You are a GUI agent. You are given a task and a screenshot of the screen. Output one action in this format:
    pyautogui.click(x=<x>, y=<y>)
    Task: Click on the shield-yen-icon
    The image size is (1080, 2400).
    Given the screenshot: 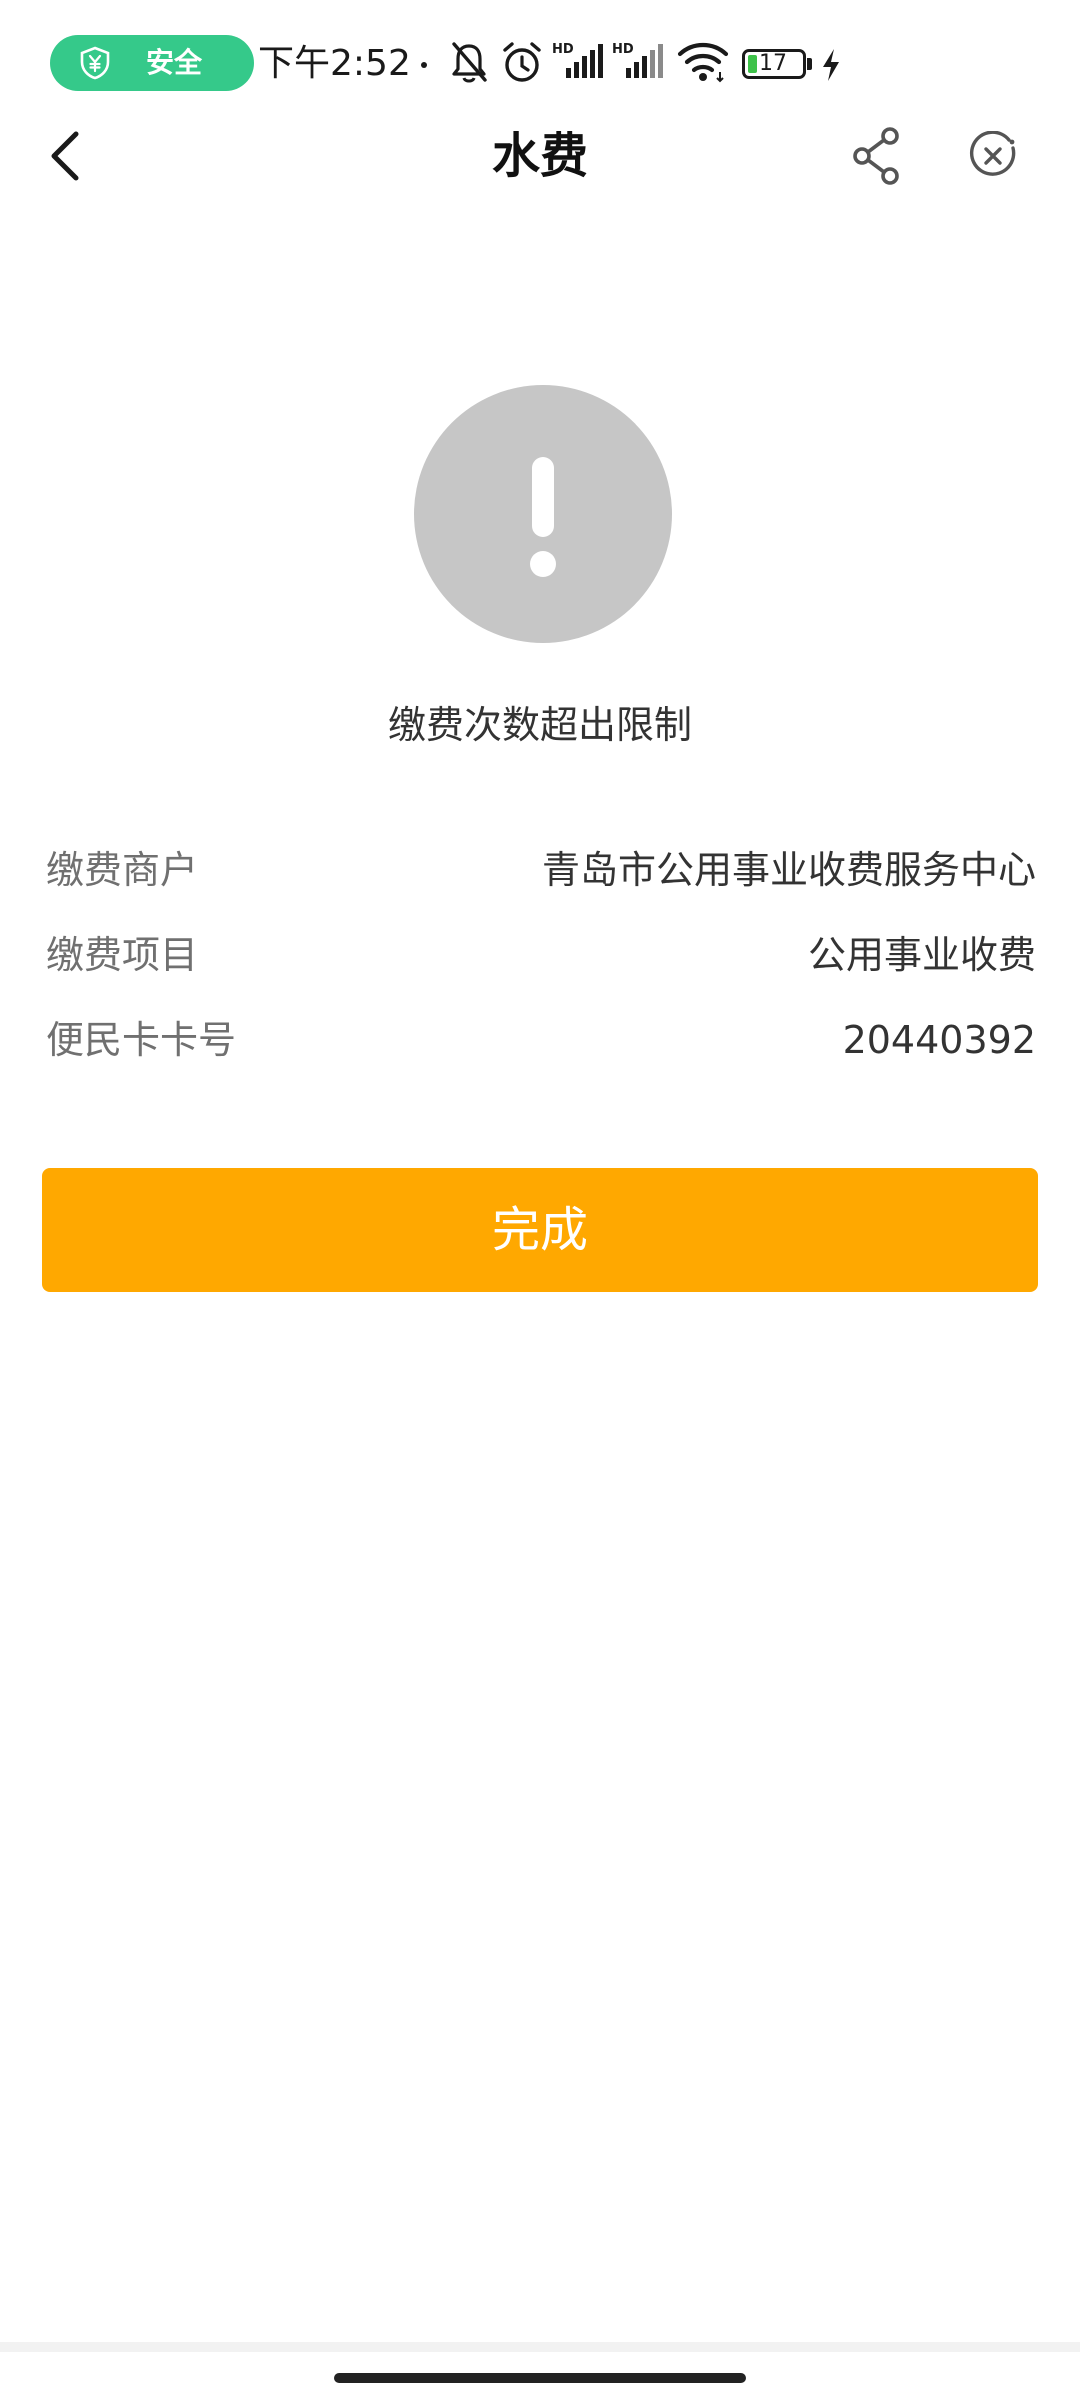 What is the action you would take?
    pyautogui.click(x=95, y=63)
    